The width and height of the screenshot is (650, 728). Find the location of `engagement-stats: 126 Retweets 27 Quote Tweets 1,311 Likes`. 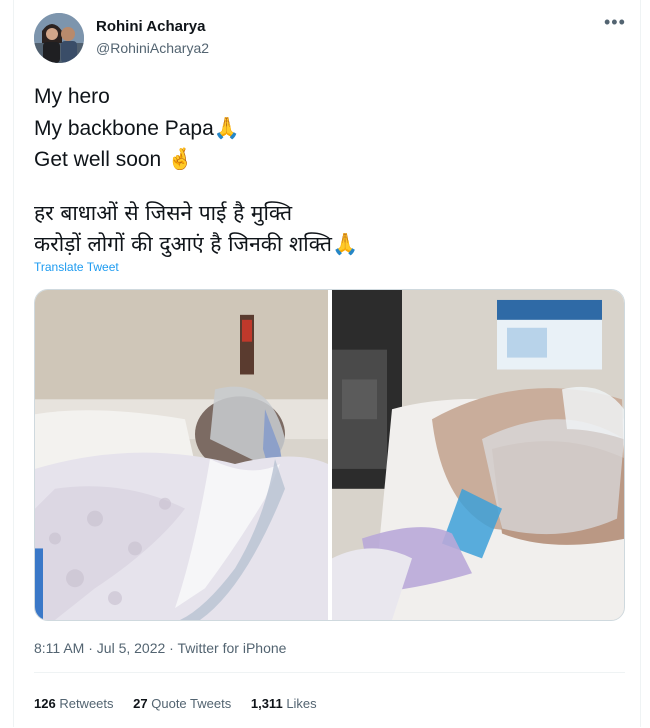

engagement-stats: 126 Retweets 27 Quote Tweets 1,311 Likes is located at coordinates (183, 703).